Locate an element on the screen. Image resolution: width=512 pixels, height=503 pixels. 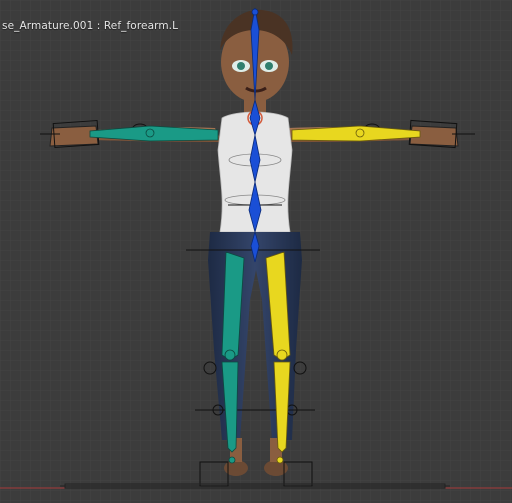
viewport-header-text: se_Armature.001 : Ref_forearm.L is located at coordinates (90, 26).